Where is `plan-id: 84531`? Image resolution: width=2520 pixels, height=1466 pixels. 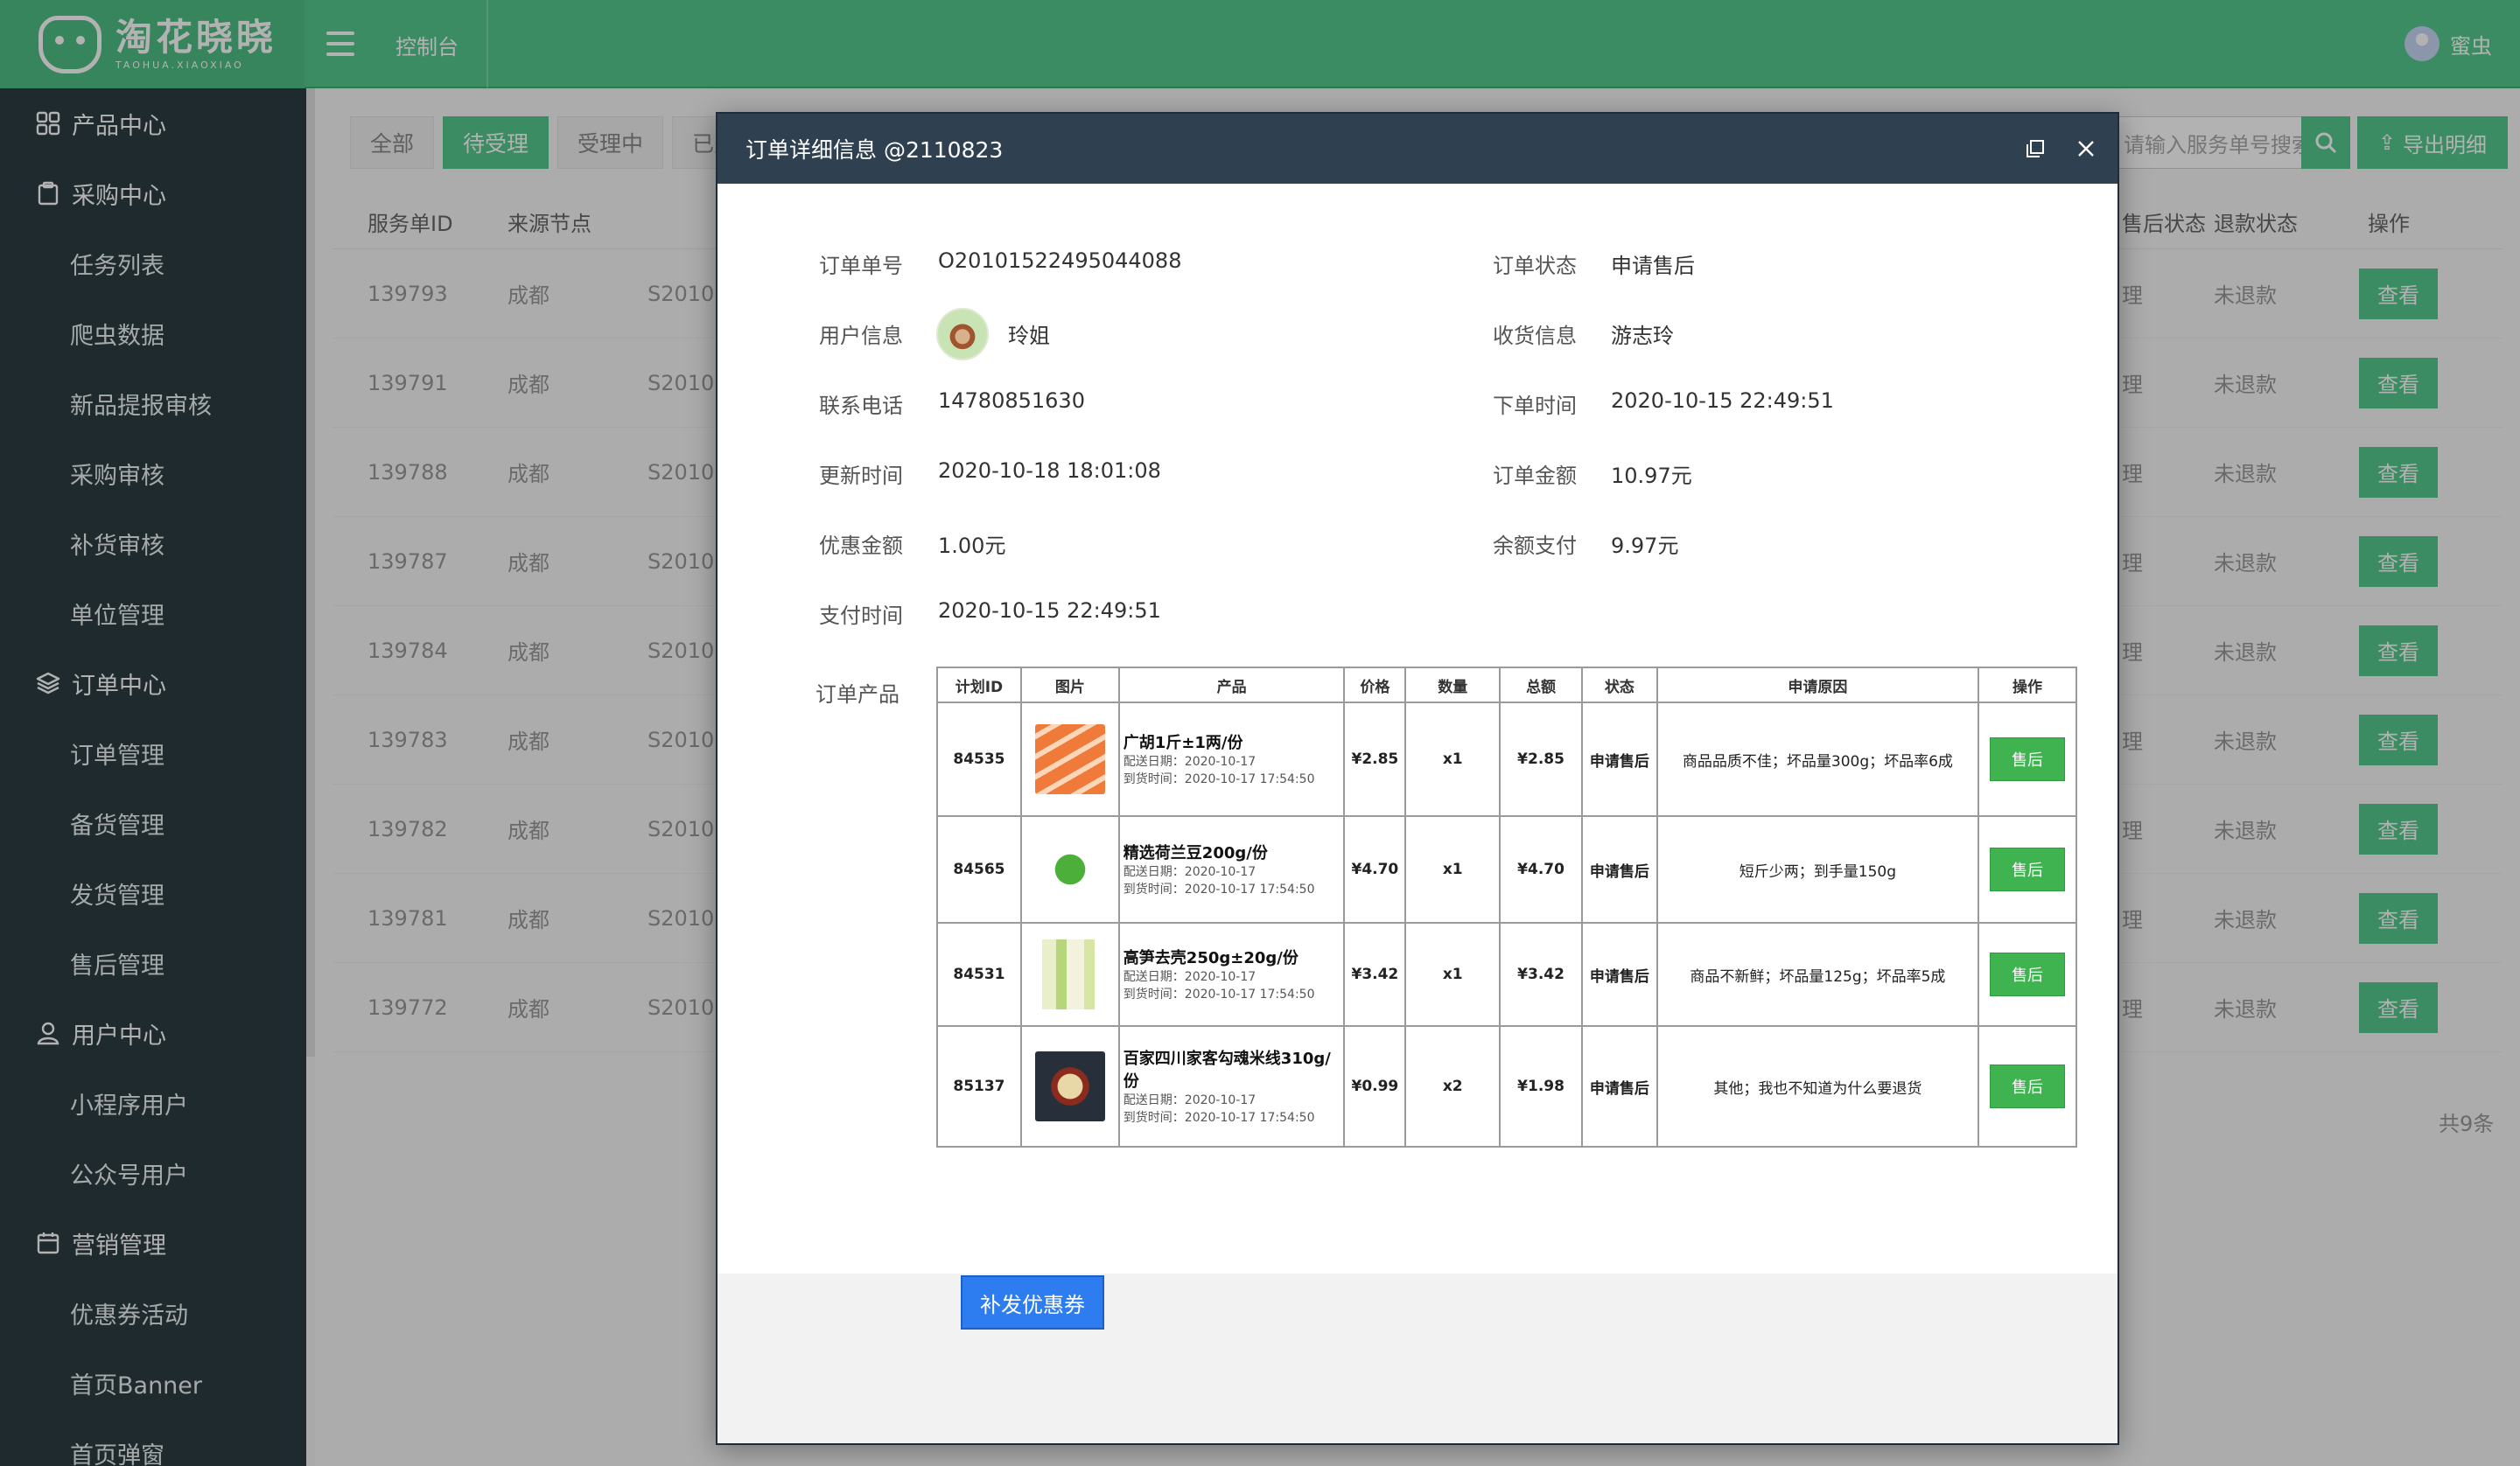
plan-id: 84531 is located at coordinates (979, 974).